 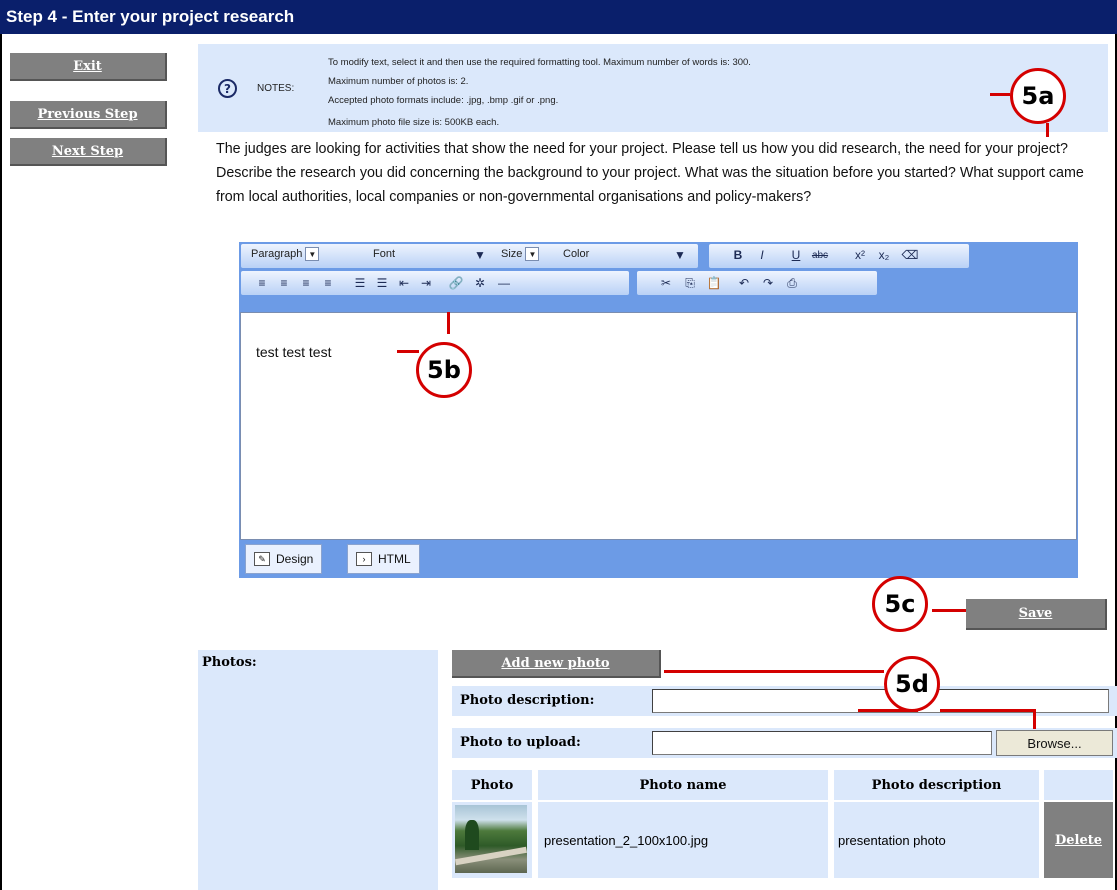 I want to click on photo-upload-label: Photo to upload:, so click(x=520, y=742).